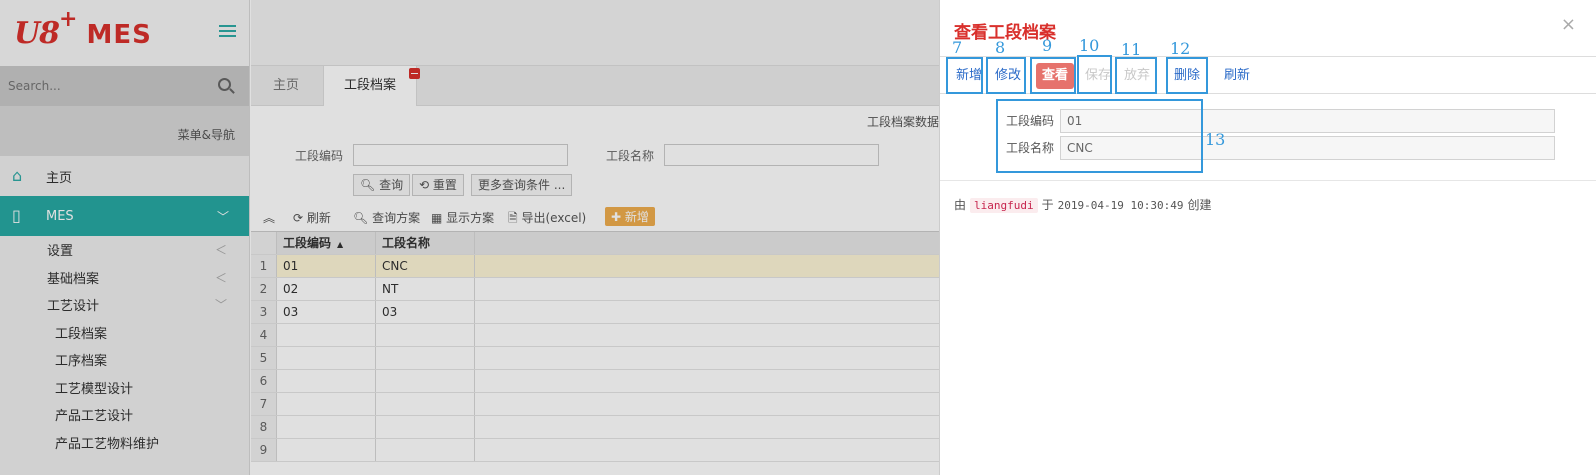  What do you see at coordinates (124, 415) in the screenshot?
I see `sidebar-item-product-process: 产品工艺设计` at bounding box center [124, 415].